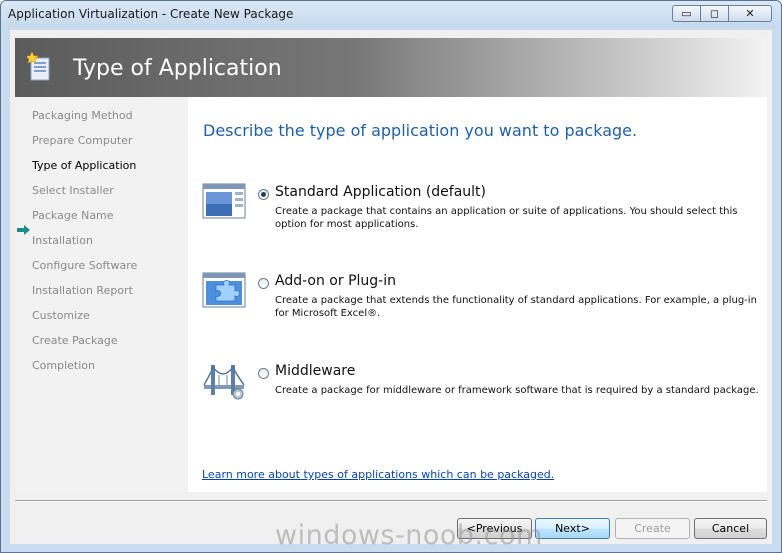 The width and height of the screenshot is (782, 553). I want to click on maximize-button: ◻, so click(714, 13).